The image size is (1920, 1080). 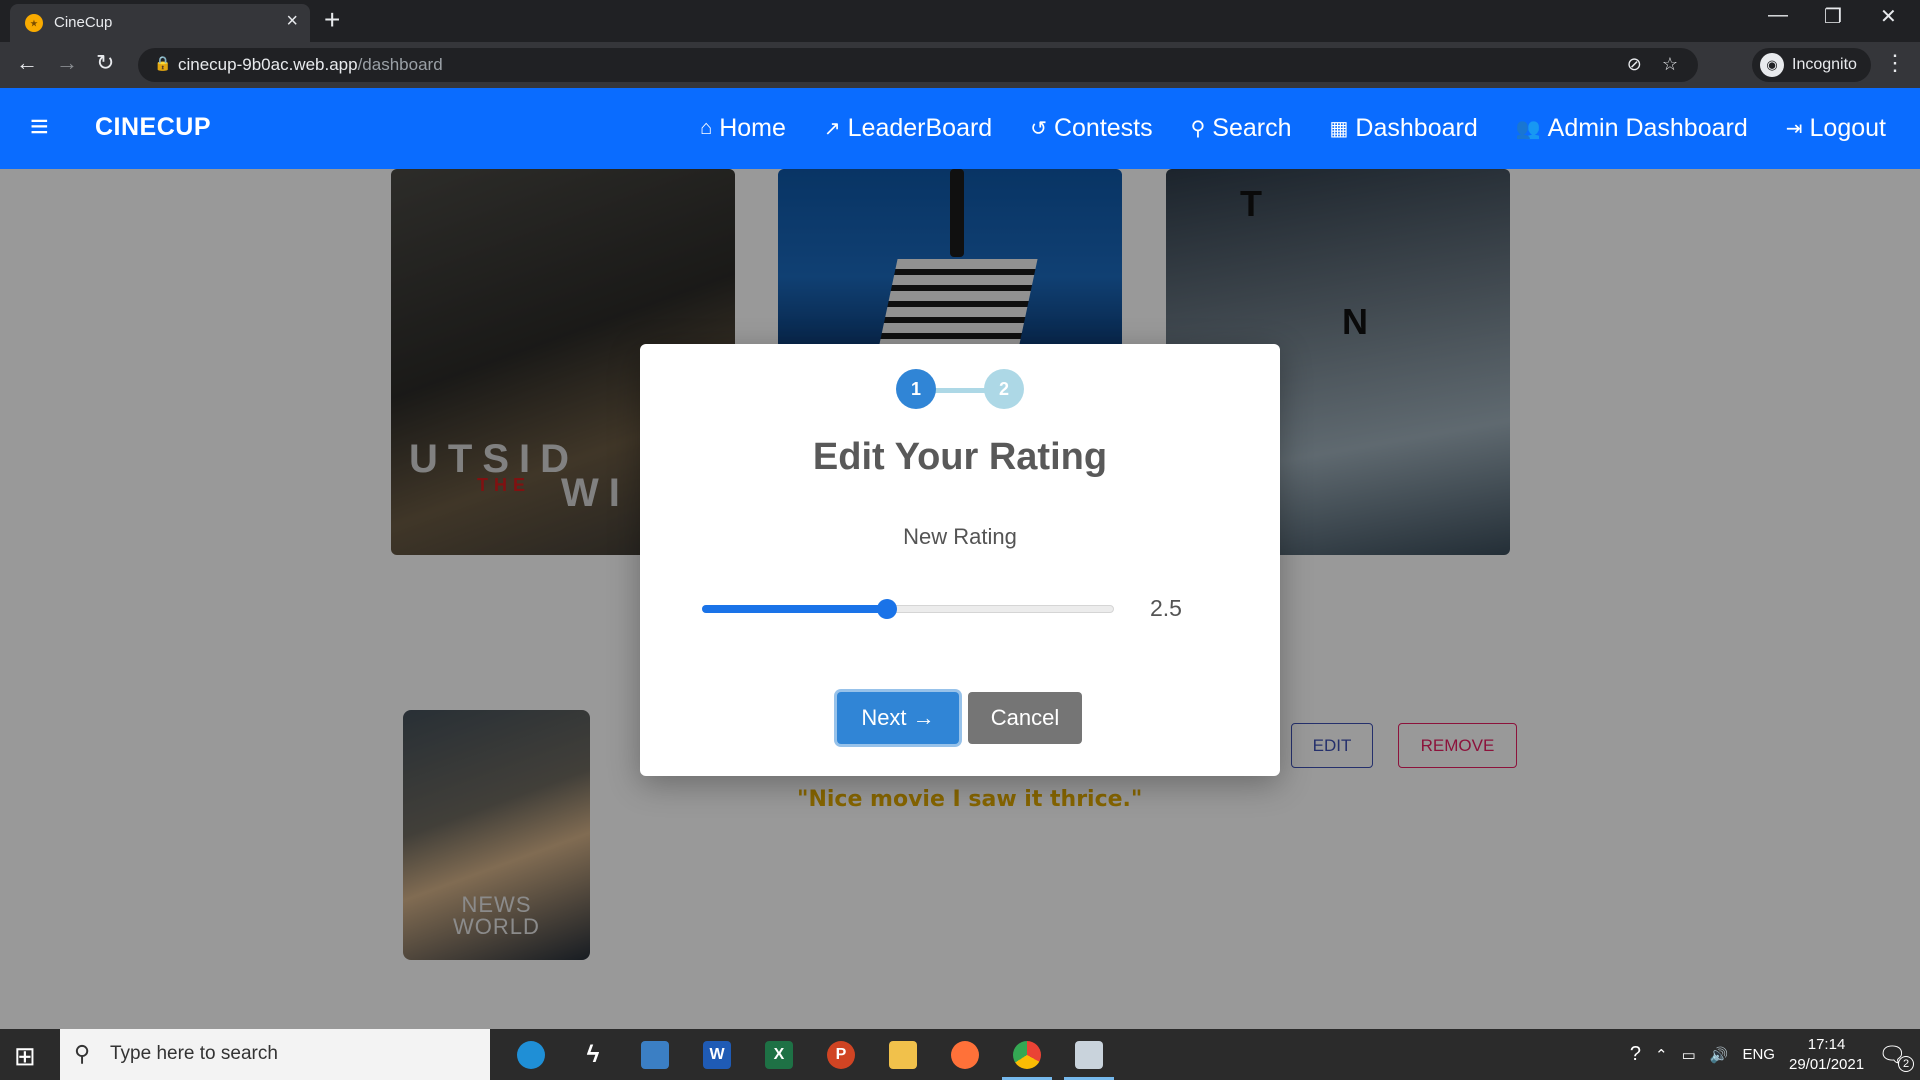 What do you see at coordinates (832, 129) in the screenshot?
I see `trending-icon: ↗` at bounding box center [832, 129].